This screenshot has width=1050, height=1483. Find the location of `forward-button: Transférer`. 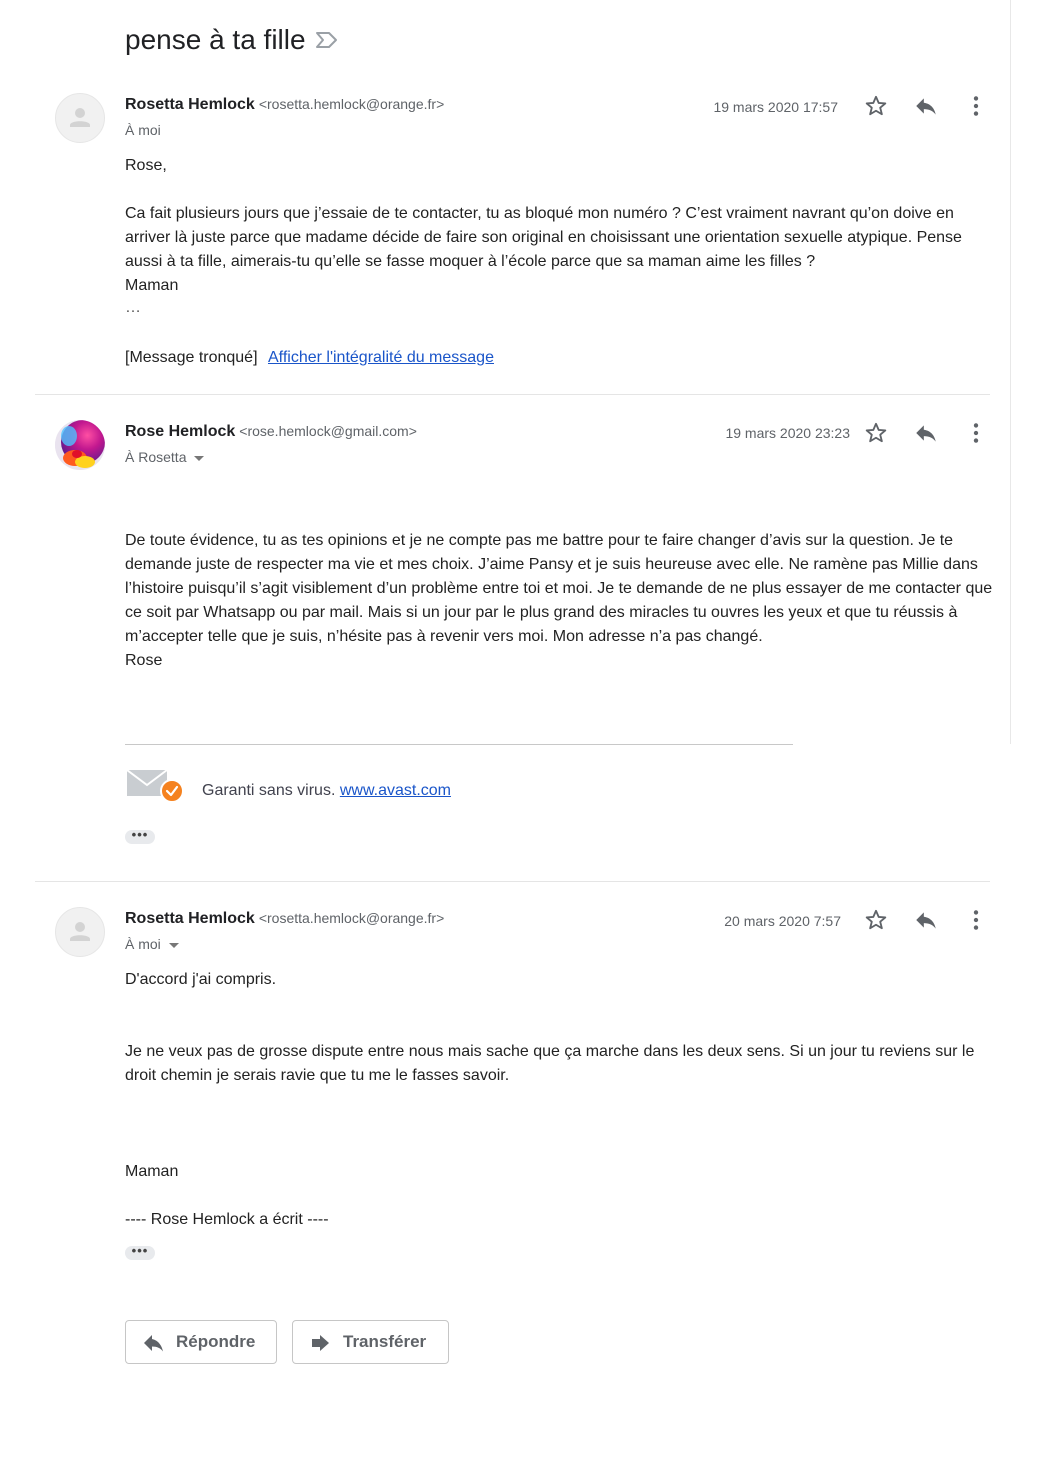

forward-button: Transférer is located at coordinates (370, 1342).